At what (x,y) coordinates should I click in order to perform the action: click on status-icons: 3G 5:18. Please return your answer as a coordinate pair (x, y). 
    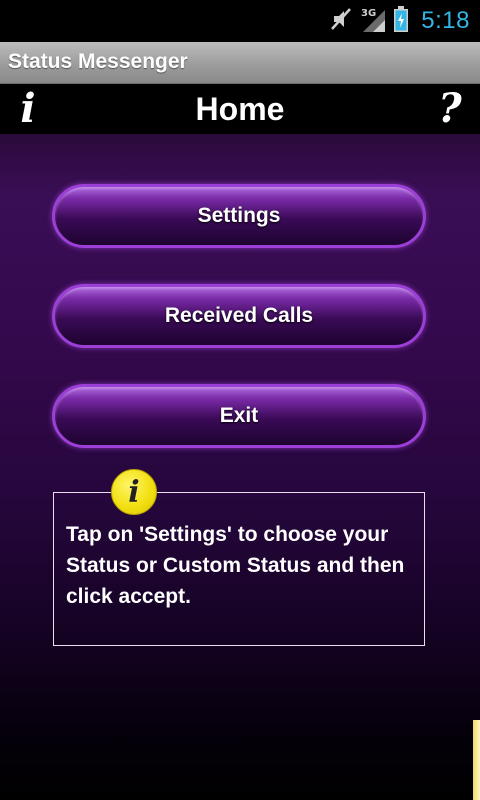
    Looking at the image, I should click on (399, 21).